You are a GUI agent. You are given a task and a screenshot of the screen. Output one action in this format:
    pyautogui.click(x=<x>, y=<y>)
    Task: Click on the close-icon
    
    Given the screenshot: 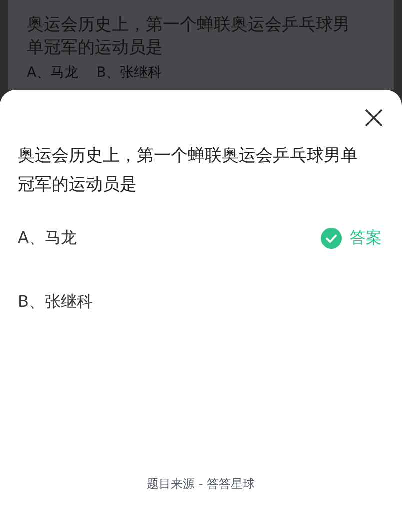 What is the action you would take?
    pyautogui.click(x=374, y=118)
    